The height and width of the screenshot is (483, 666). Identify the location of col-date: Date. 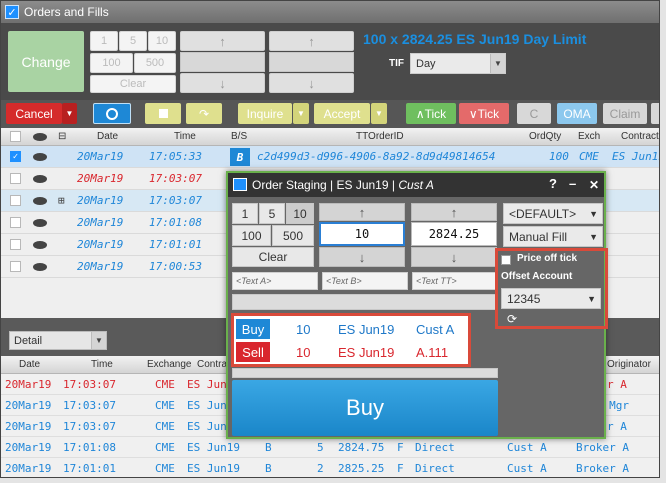
(107, 136).